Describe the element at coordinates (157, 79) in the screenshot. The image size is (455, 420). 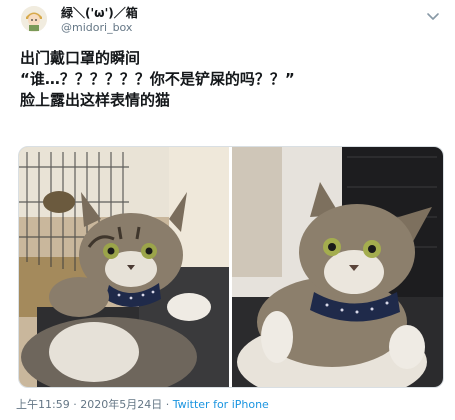
I see `tweet-line: “谁…？？？？？？你不是铲屎的吗？？”` at that location.